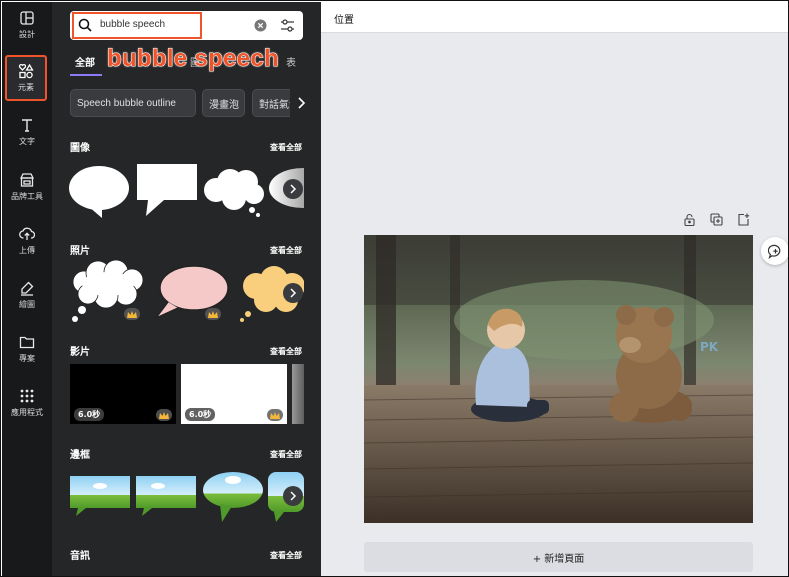 This screenshot has width=789, height=577. I want to click on add-page-button: + 新增頁面, so click(558, 557).